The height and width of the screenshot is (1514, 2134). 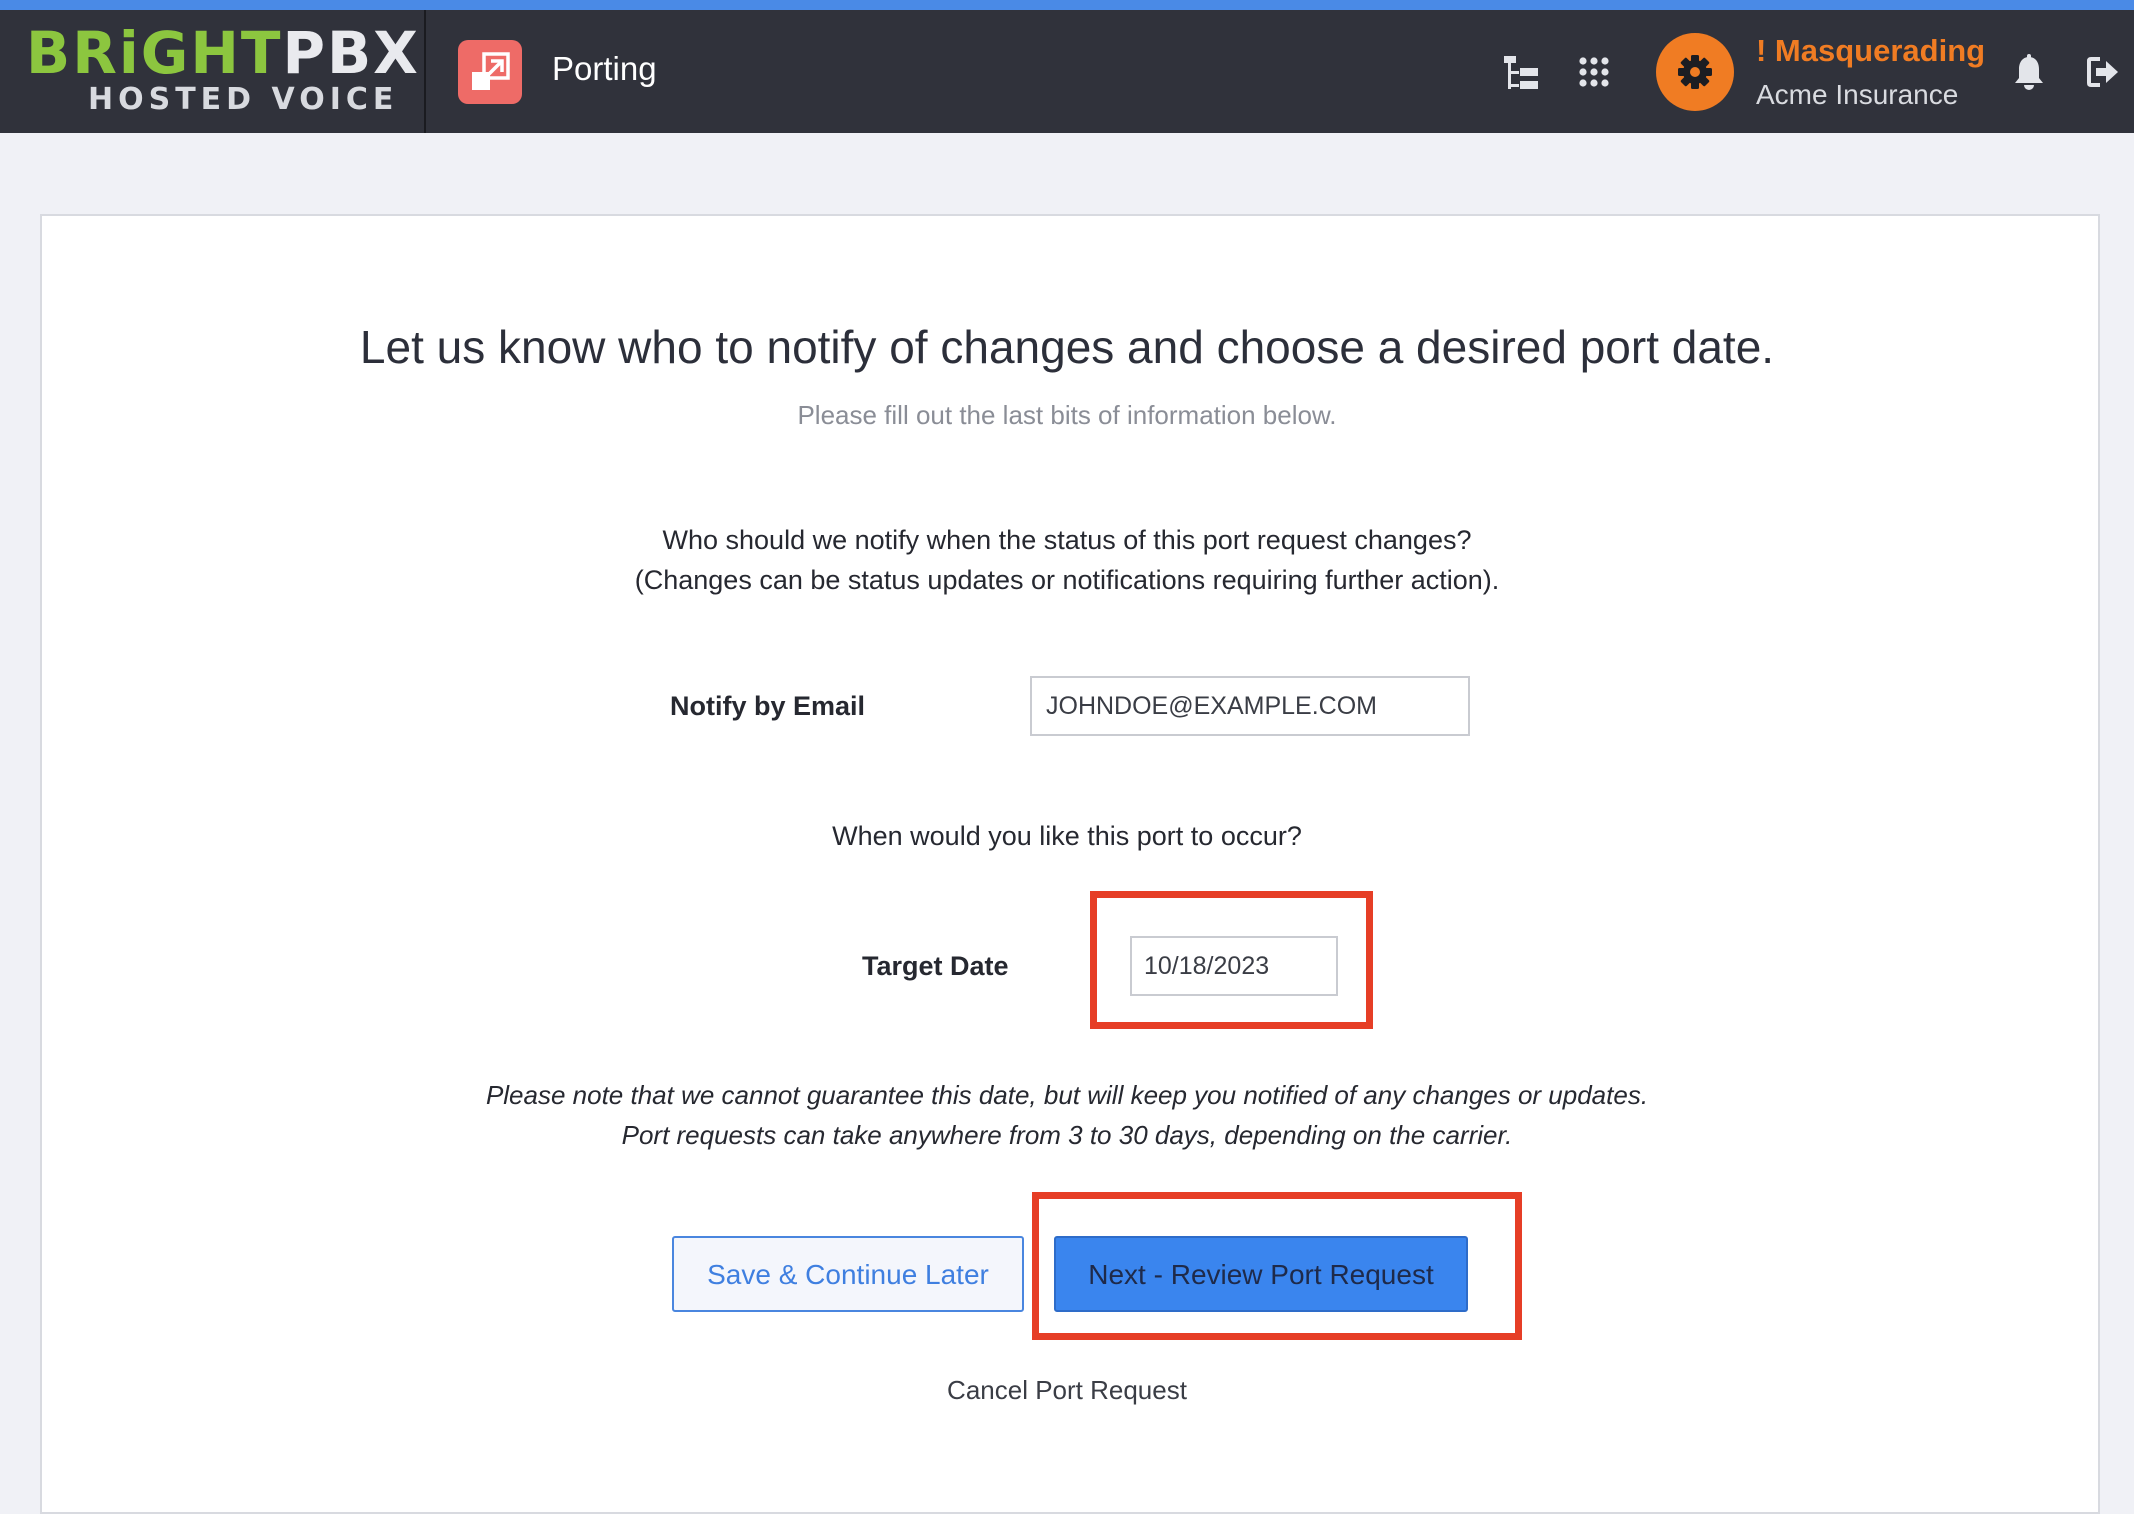 I want to click on settings-badge, so click(x=1695, y=72).